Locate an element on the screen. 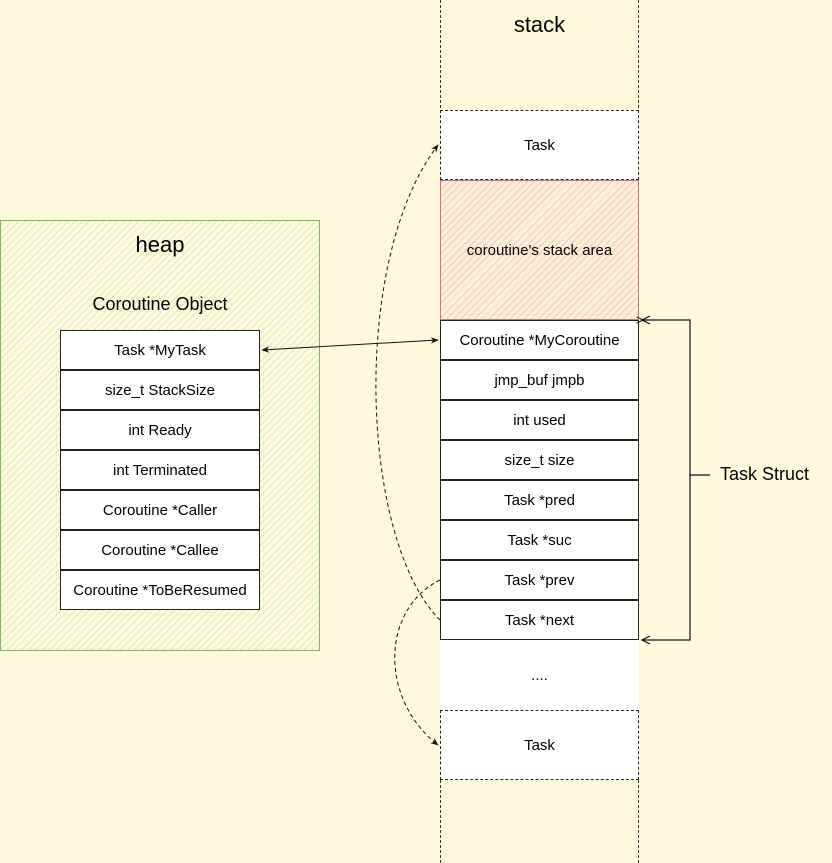  bottom-task-box: Task is located at coordinates (539, 745).